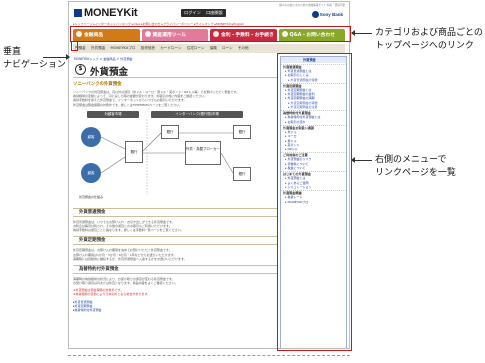 This screenshot has height=363, width=485. I want to click on section-heading: 為替特約付外貨預金, so click(175, 269).